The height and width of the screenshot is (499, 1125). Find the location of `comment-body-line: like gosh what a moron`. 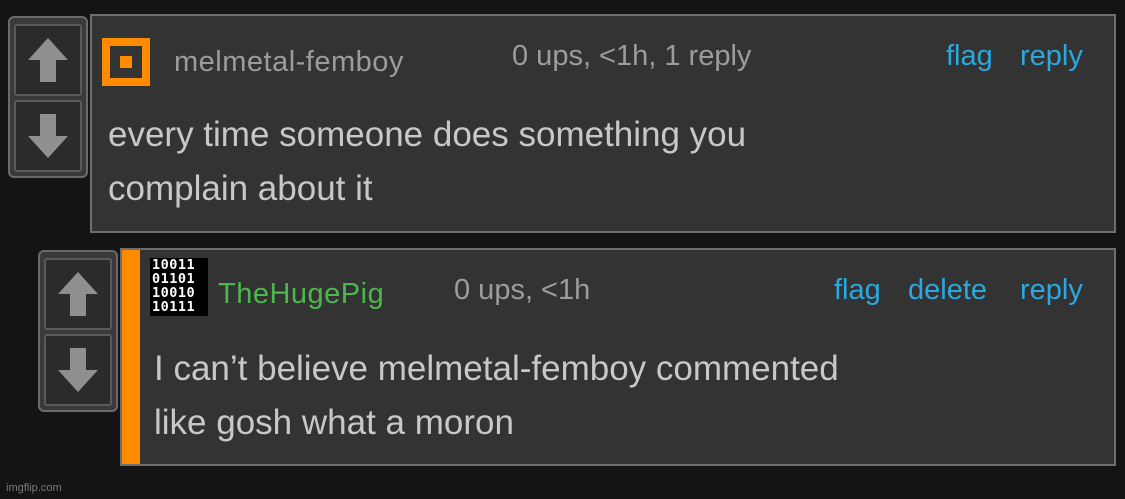

comment-body-line: like gosh what a moron is located at coordinates (334, 422).